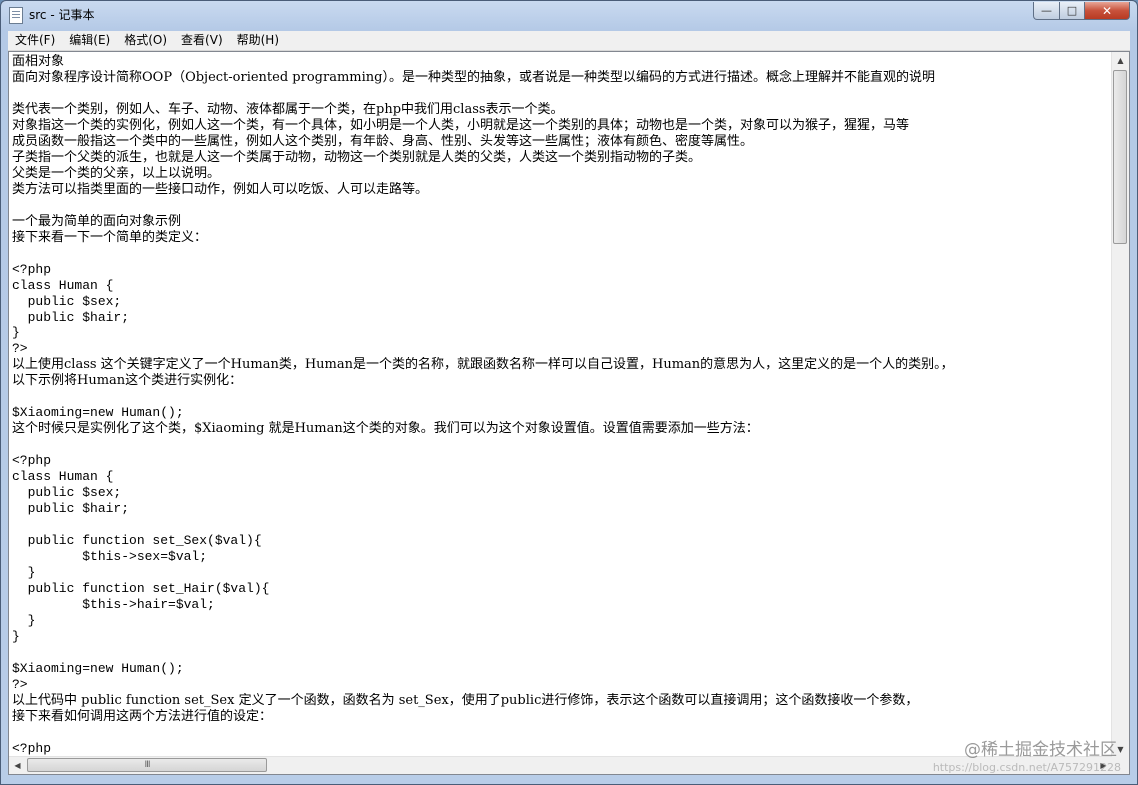 The height and width of the screenshot is (785, 1138). I want to click on window-title: src - 记事本, so click(62, 15).